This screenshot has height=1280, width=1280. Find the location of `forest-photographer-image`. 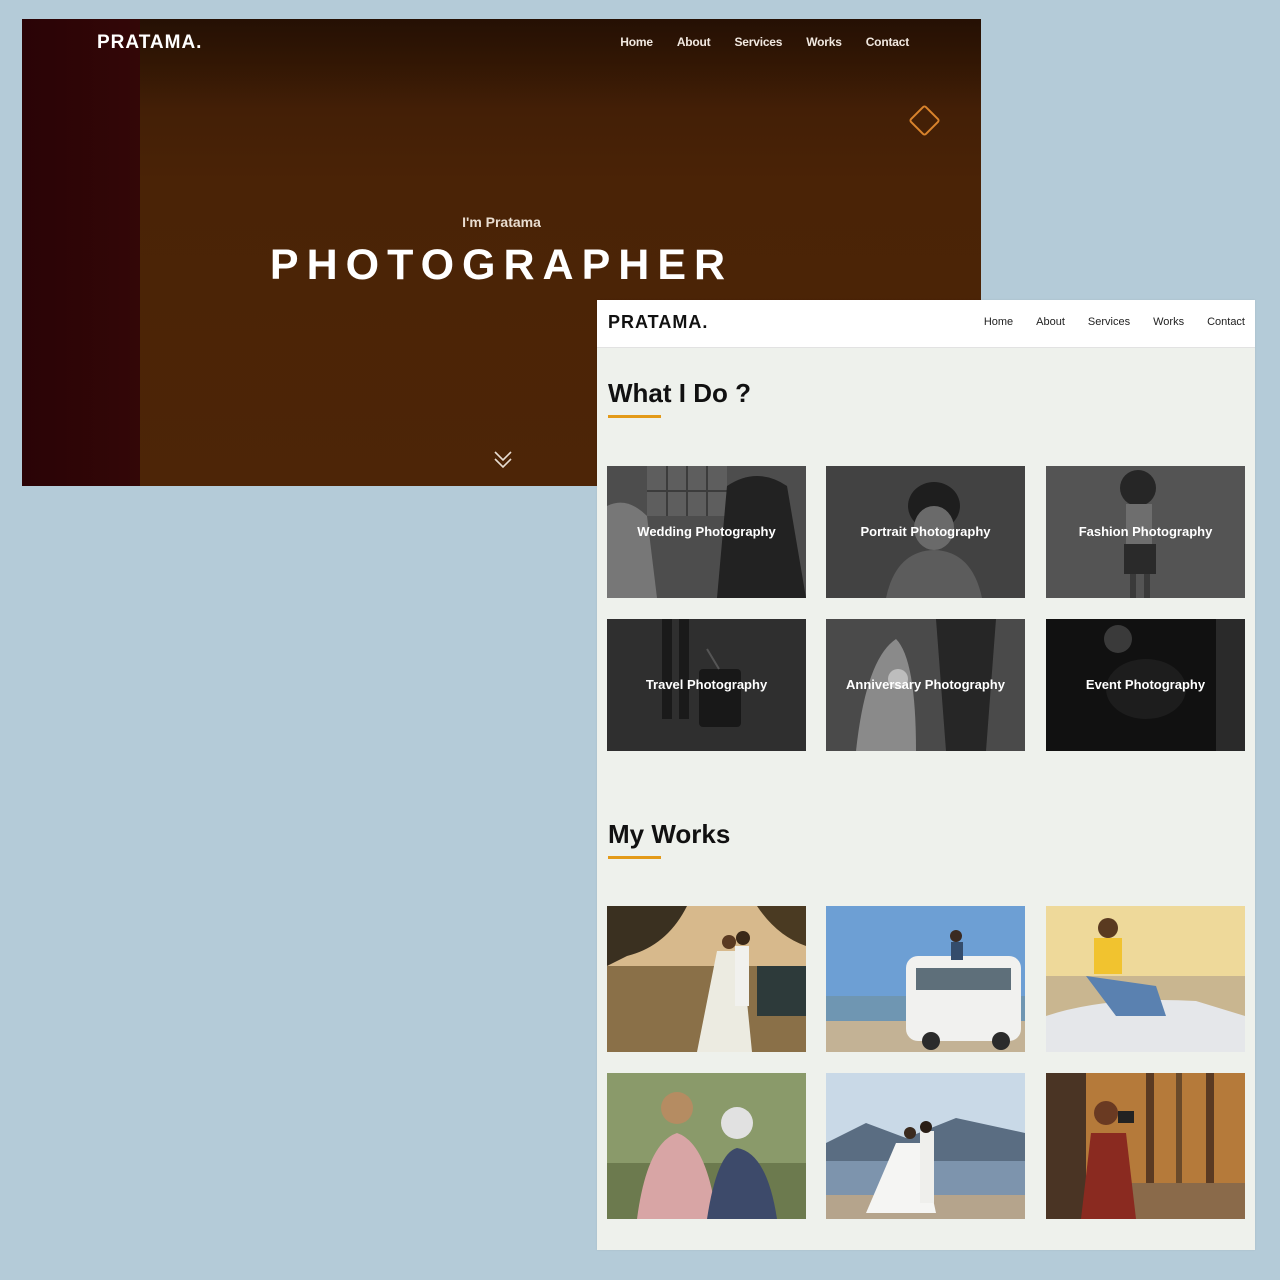

forest-photographer-image is located at coordinates (1145, 1146).